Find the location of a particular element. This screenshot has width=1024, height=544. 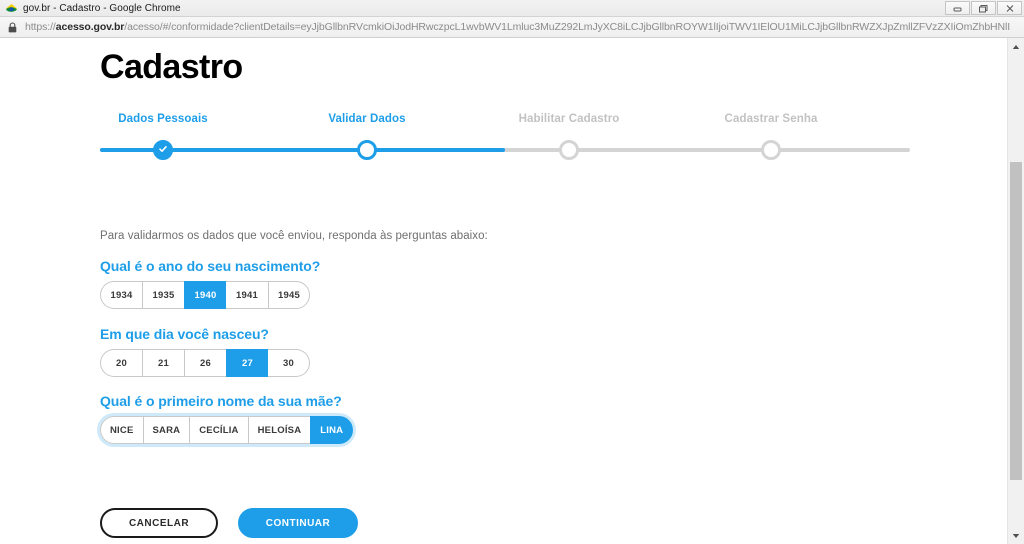

stepper-step-cadastrar-senha: Cadastrar Senha is located at coordinates (771, 119).